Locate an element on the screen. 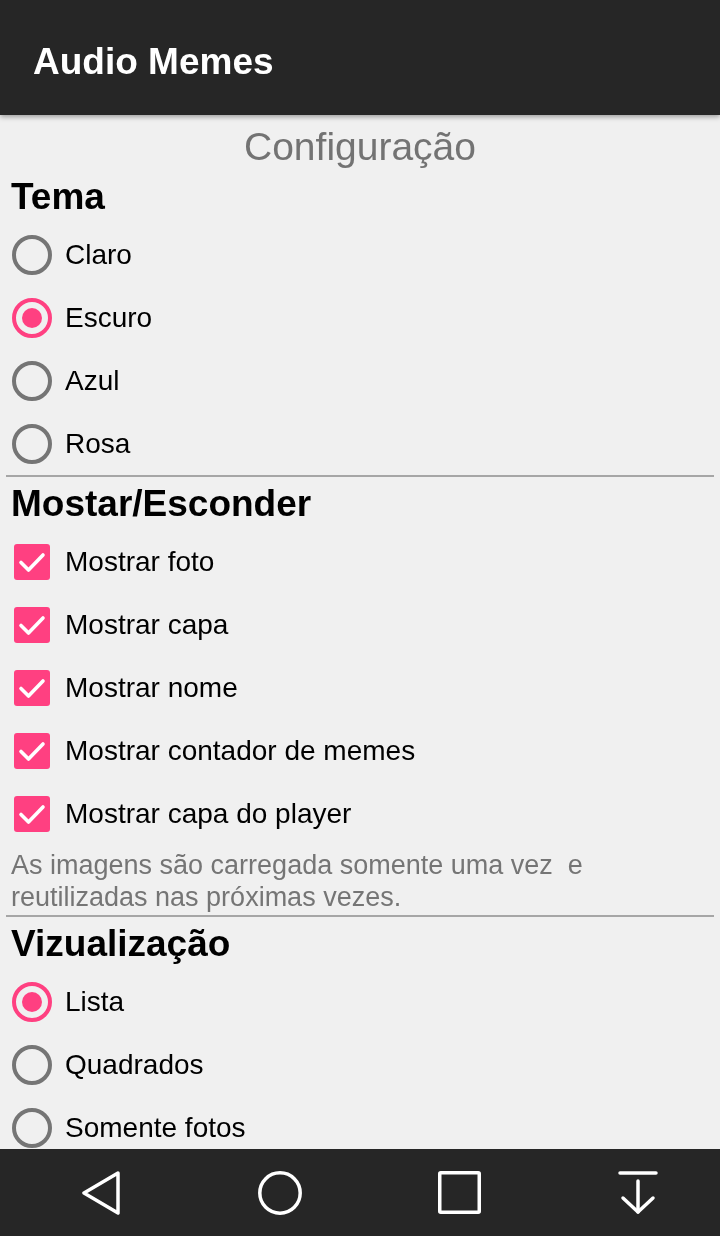  section-heading: Vizualização is located at coordinates (121, 944).